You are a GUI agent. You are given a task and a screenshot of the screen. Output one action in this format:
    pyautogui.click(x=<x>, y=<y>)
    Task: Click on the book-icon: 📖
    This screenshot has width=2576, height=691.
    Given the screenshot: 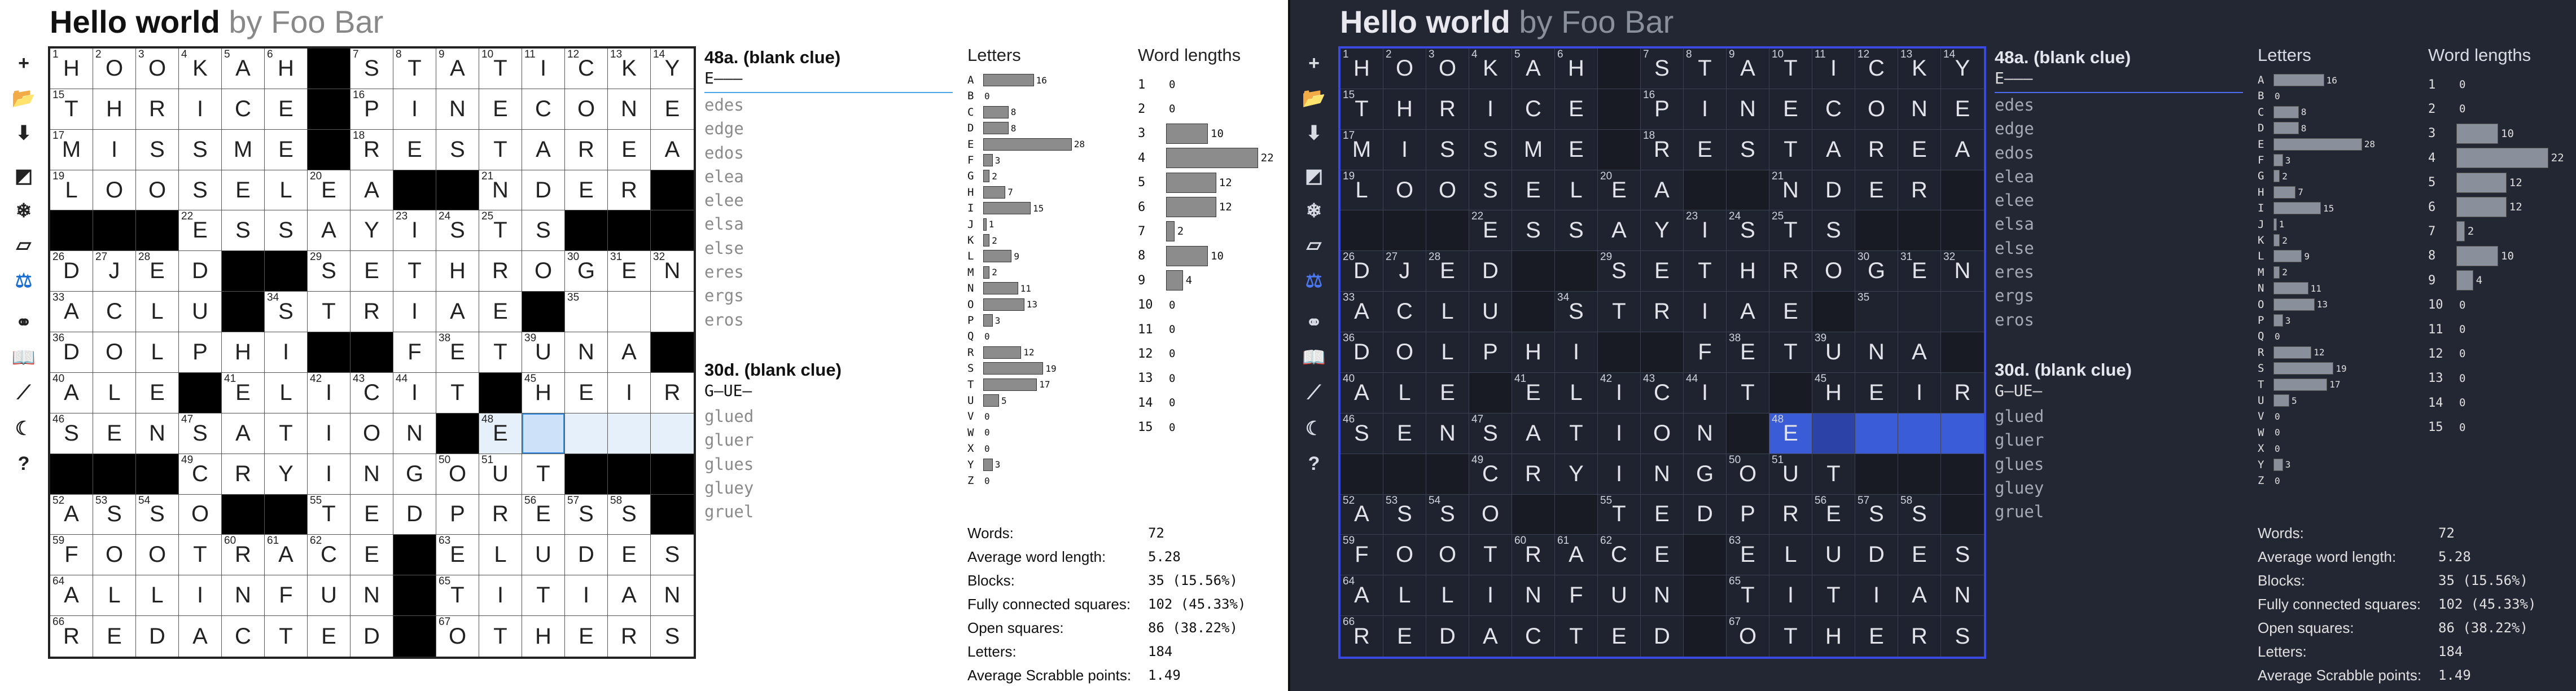 What is the action you would take?
    pyautogui.click(x=24, y=357)
    